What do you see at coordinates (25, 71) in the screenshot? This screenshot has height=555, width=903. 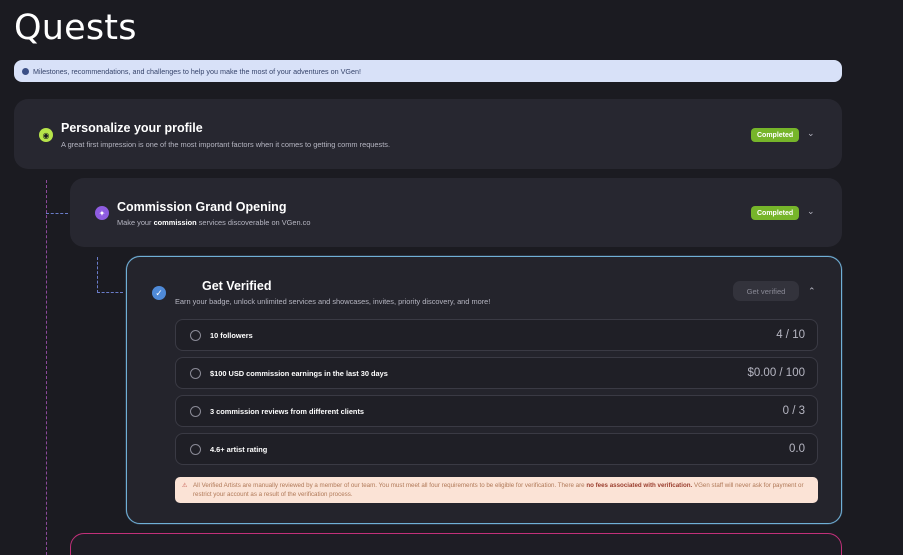 I see `info-icon` at bounding box center [25, 71].